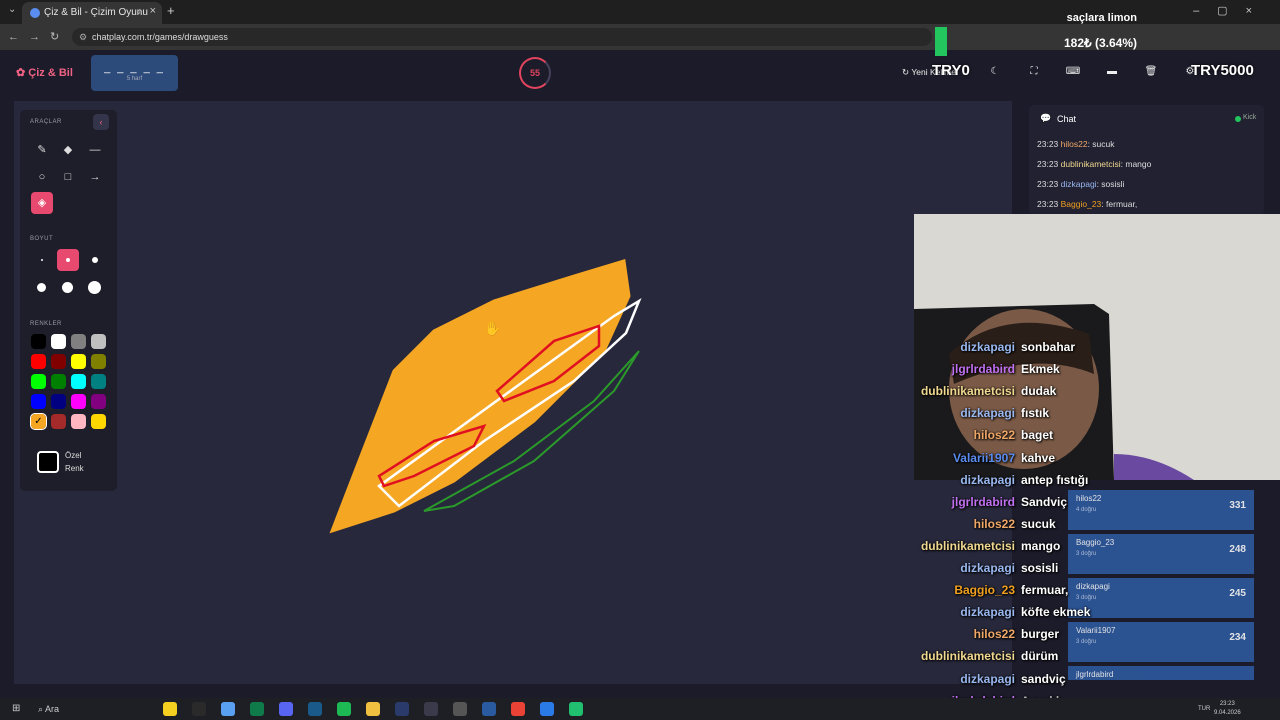  What do you see at coordinates (68, 150) in the screenshot?
I see `eraser-icon: ◆` at bounding box center [68, 150].